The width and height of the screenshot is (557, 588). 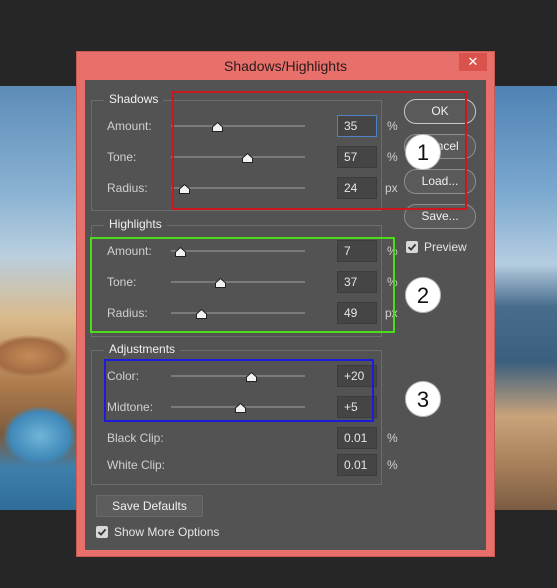 What do you see at coordinates (135, 224) in the screenshot?
I see `highlights-title: Highlights` at bounding box center [135, 224].